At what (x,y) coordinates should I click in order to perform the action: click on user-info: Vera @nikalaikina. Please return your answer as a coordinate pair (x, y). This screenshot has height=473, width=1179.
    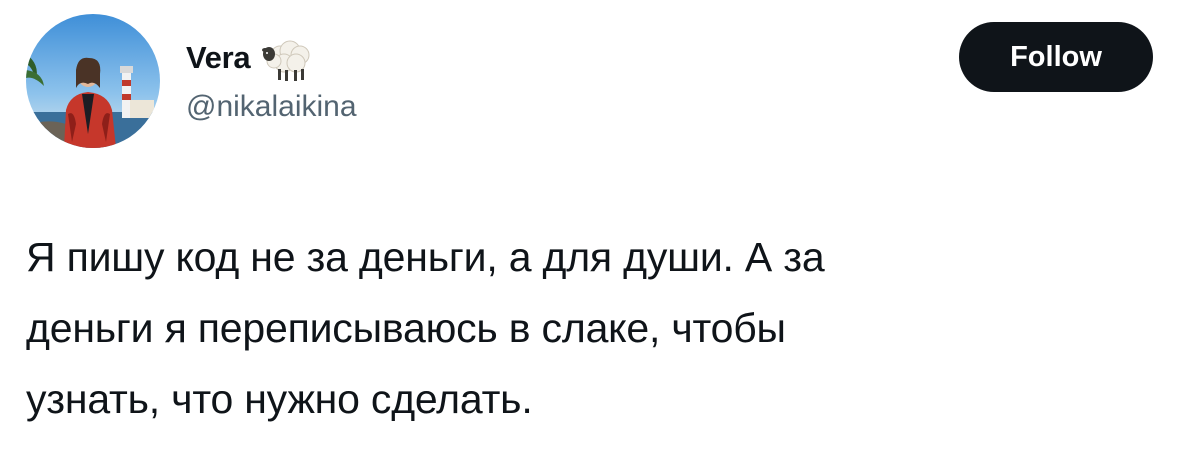
    Looking at the image, I should click on (271, 79).